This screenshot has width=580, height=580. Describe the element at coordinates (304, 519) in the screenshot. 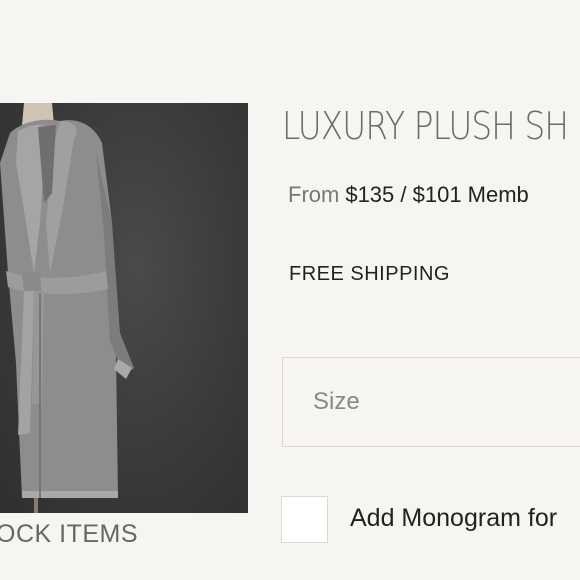

I see `monogram-checkbox` at that location.